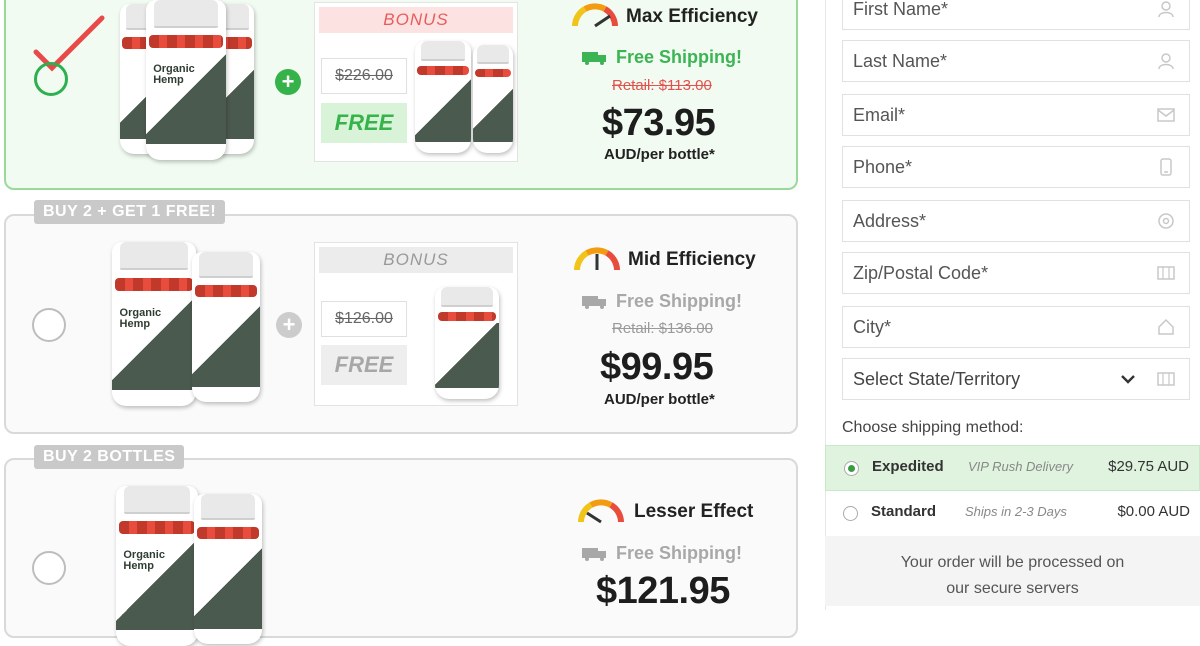 Image resolution: width=1200 pixels, height=646 pixels. What do you see at coordinates (662, 85) in the screenshot?
I see `retail-price: Retail: $113.00` at bounding box center [662, 85].